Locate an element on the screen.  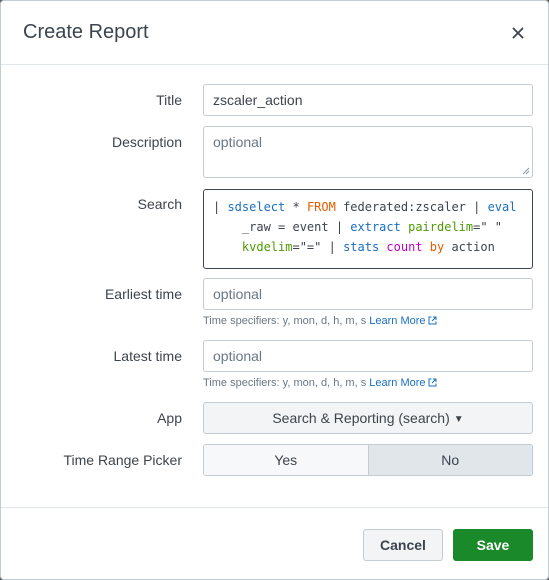
search-token: action is located at coordinates (469, 247).